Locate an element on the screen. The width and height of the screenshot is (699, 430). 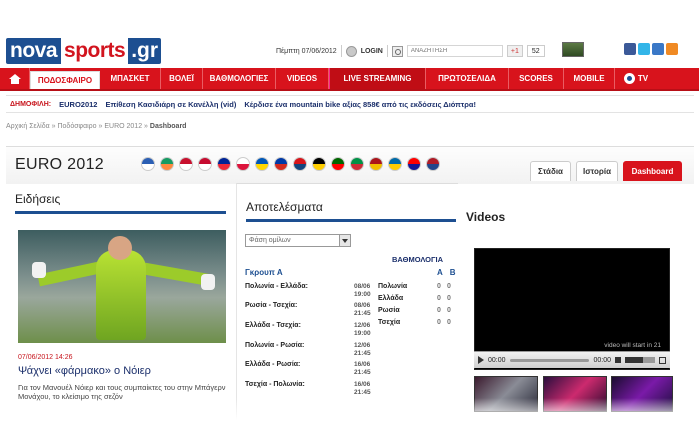
nav-home is located at coordinates (15, 78).